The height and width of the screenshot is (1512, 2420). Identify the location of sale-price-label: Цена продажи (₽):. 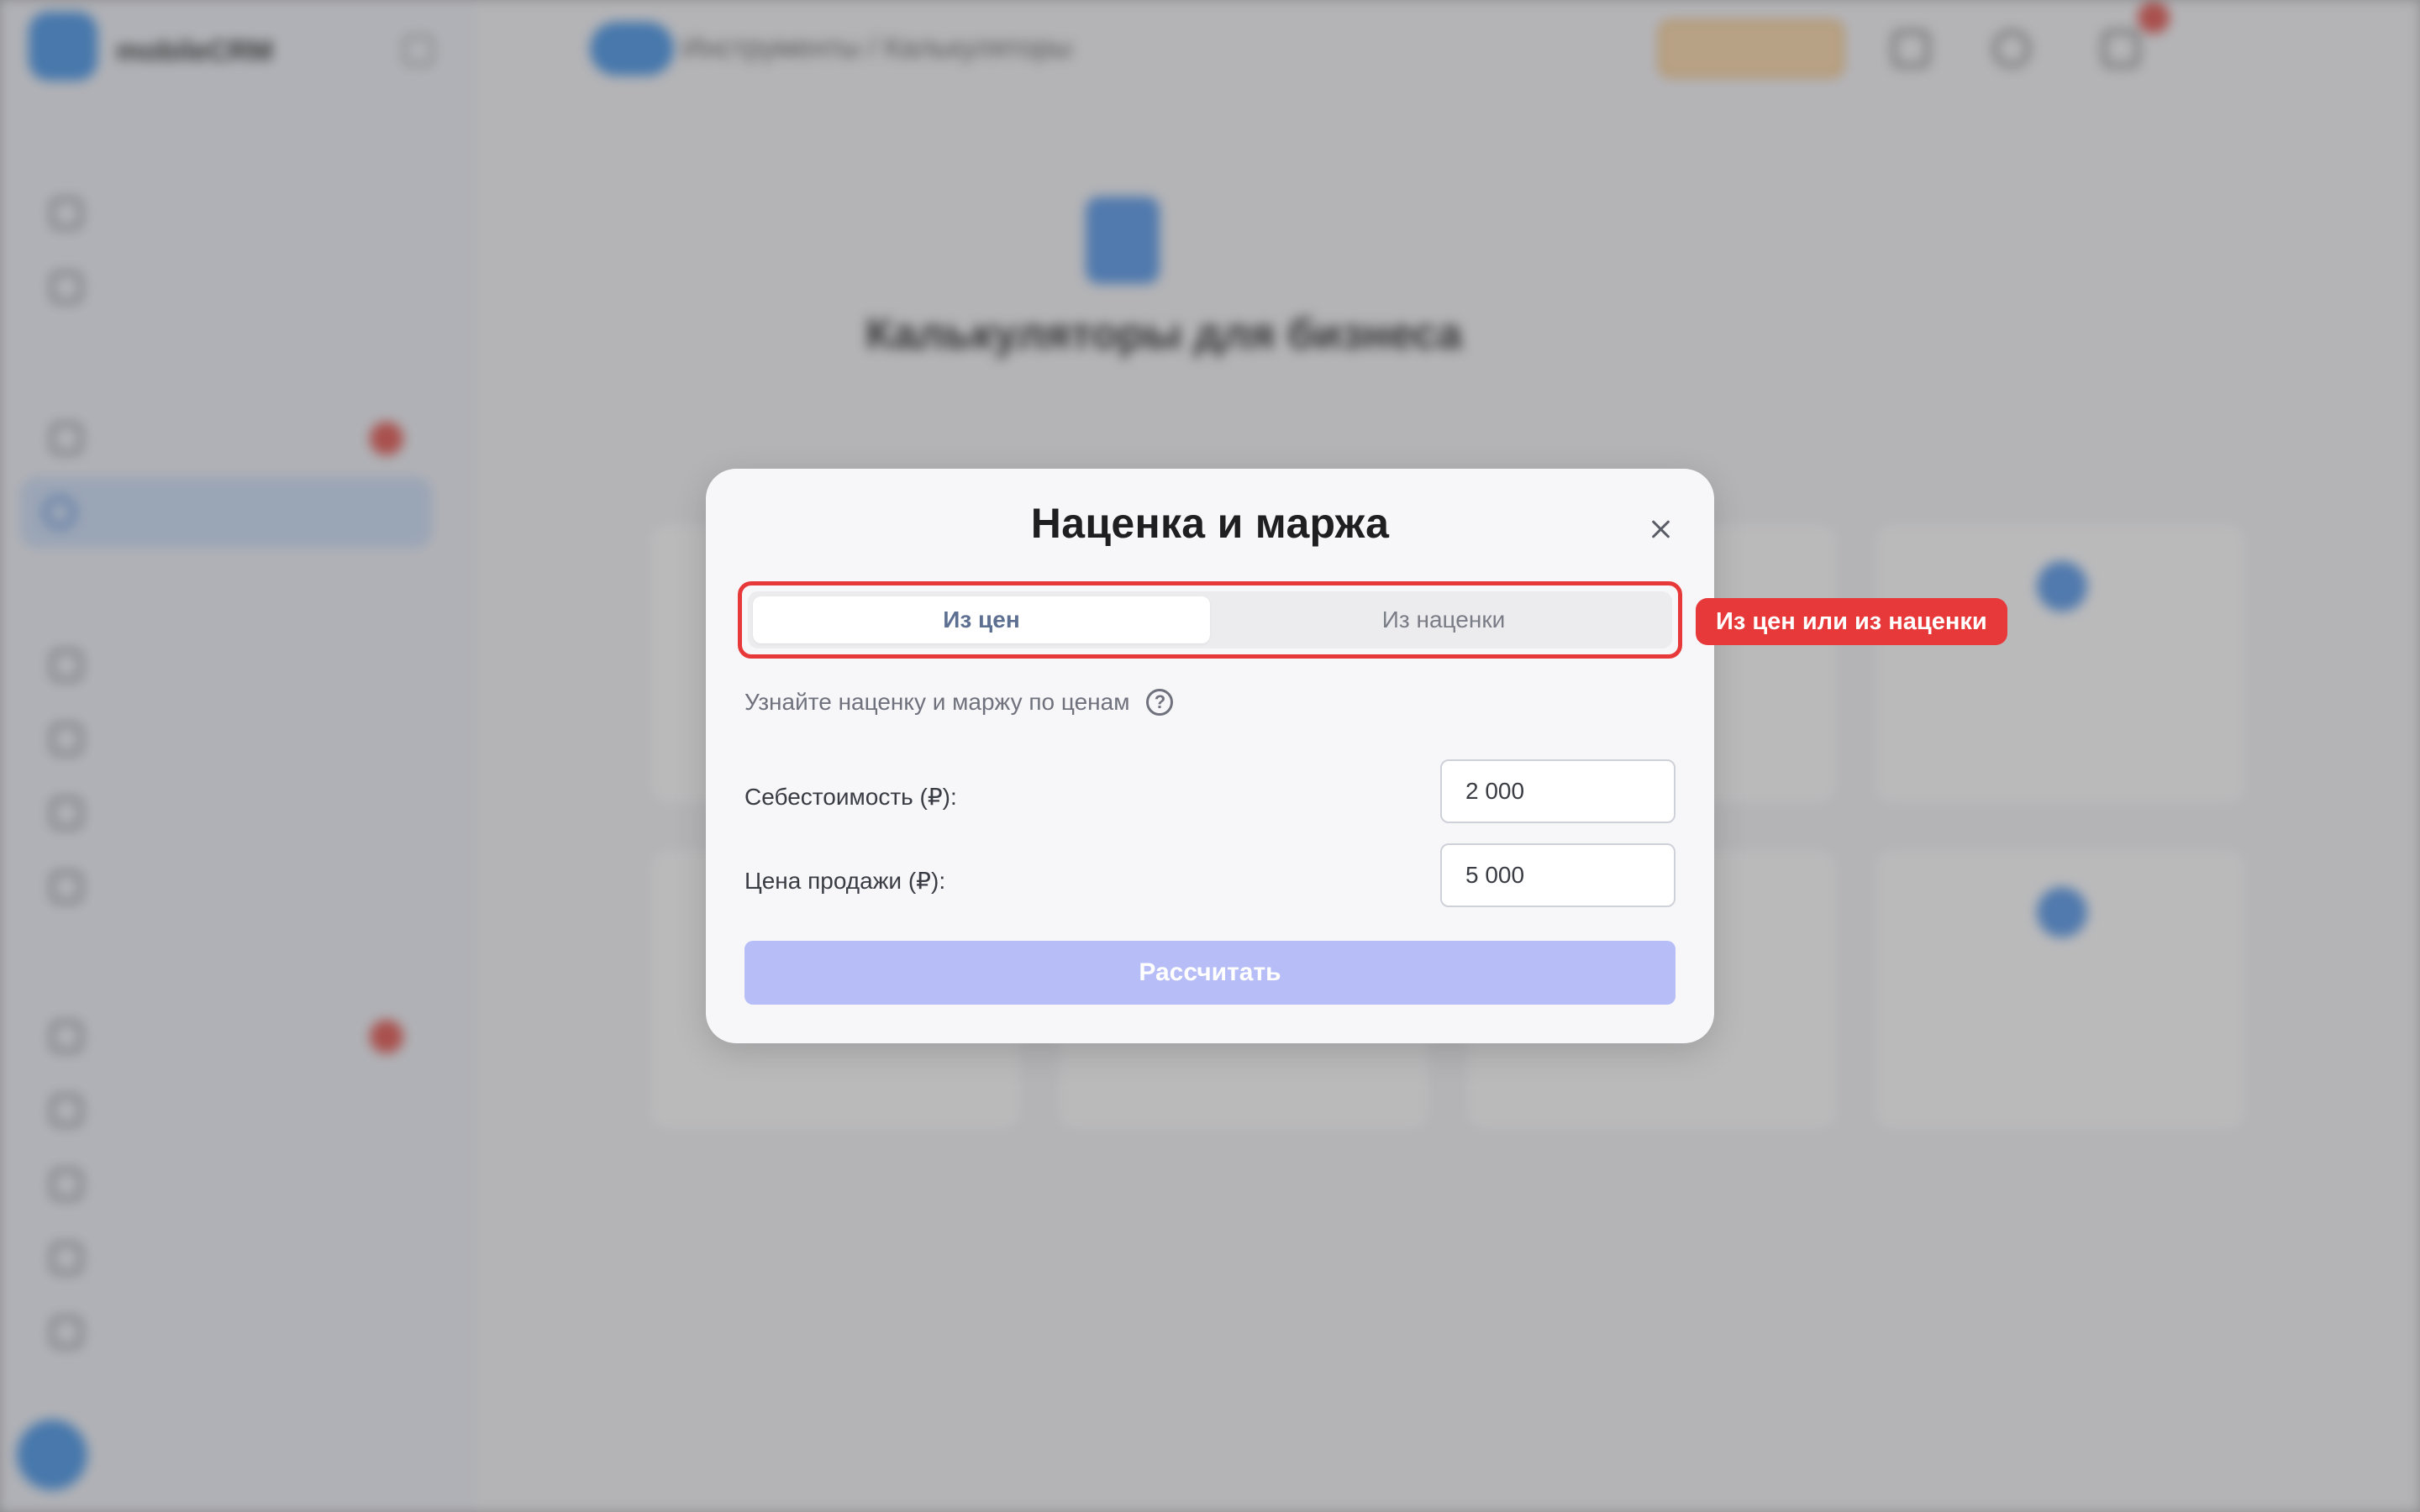
(845, 881).